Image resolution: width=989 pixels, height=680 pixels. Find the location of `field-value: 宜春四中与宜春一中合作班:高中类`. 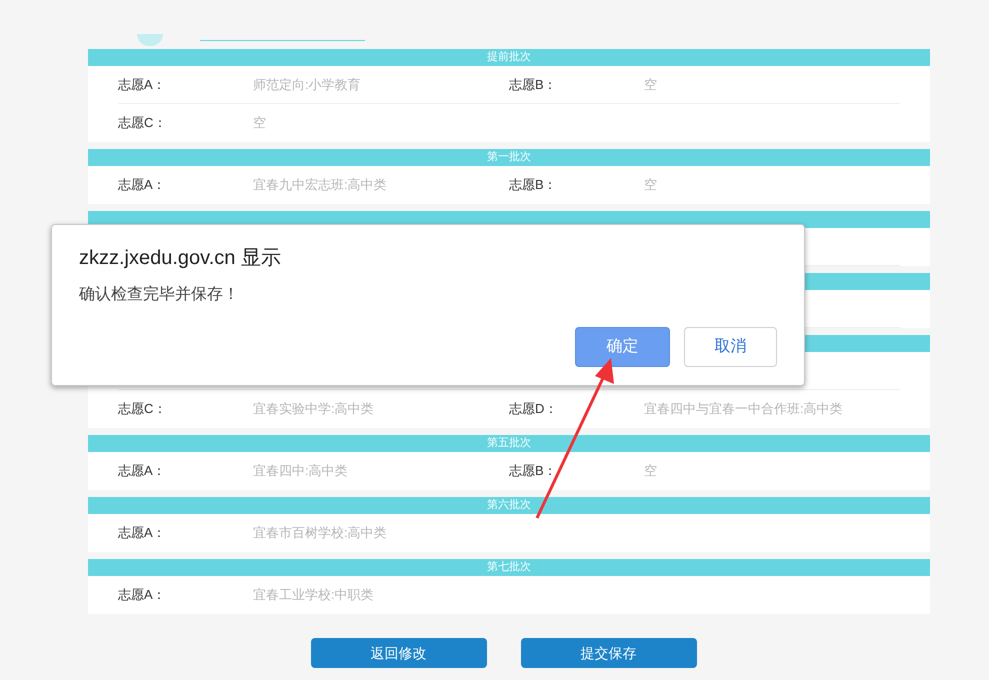

field-value: 宜春四中与宜春一中合作班:高中类 is located at coordinates (743, 409).